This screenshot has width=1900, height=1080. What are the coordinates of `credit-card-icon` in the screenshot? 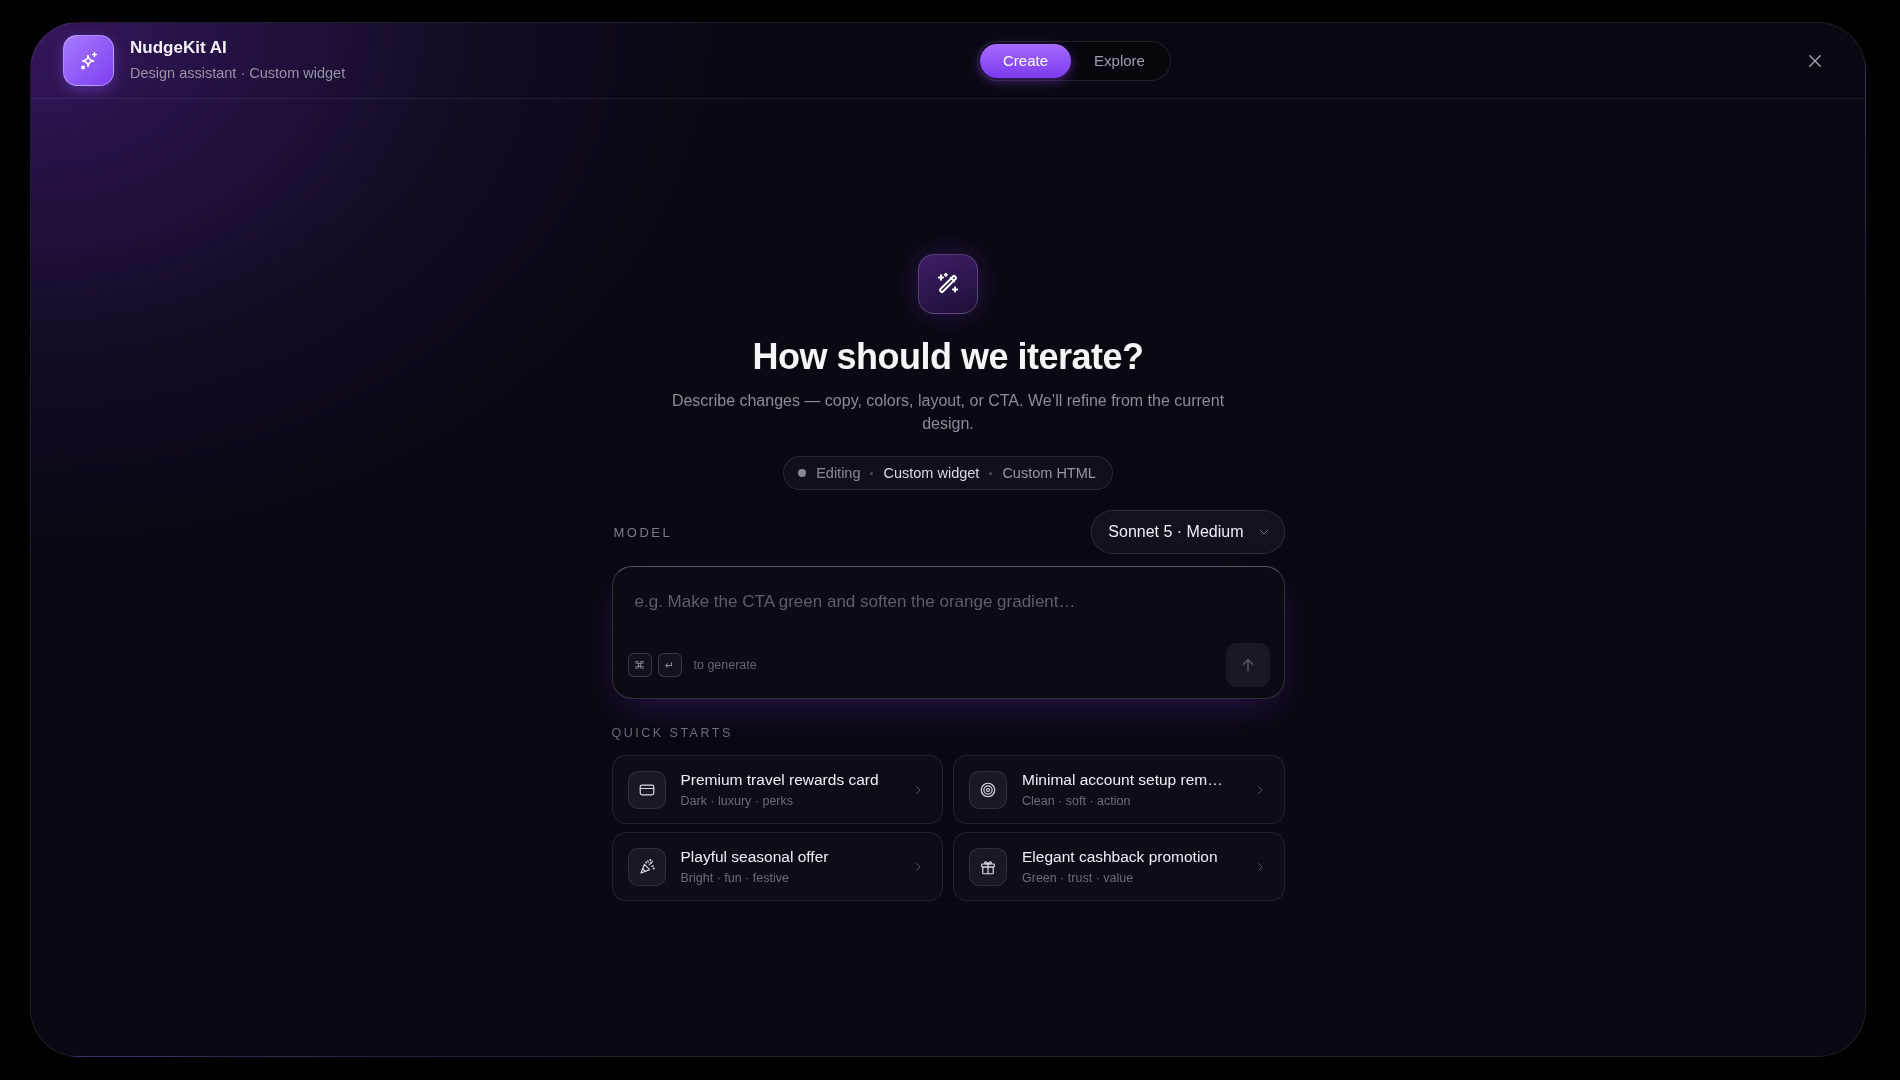 It's located at (646, 789).